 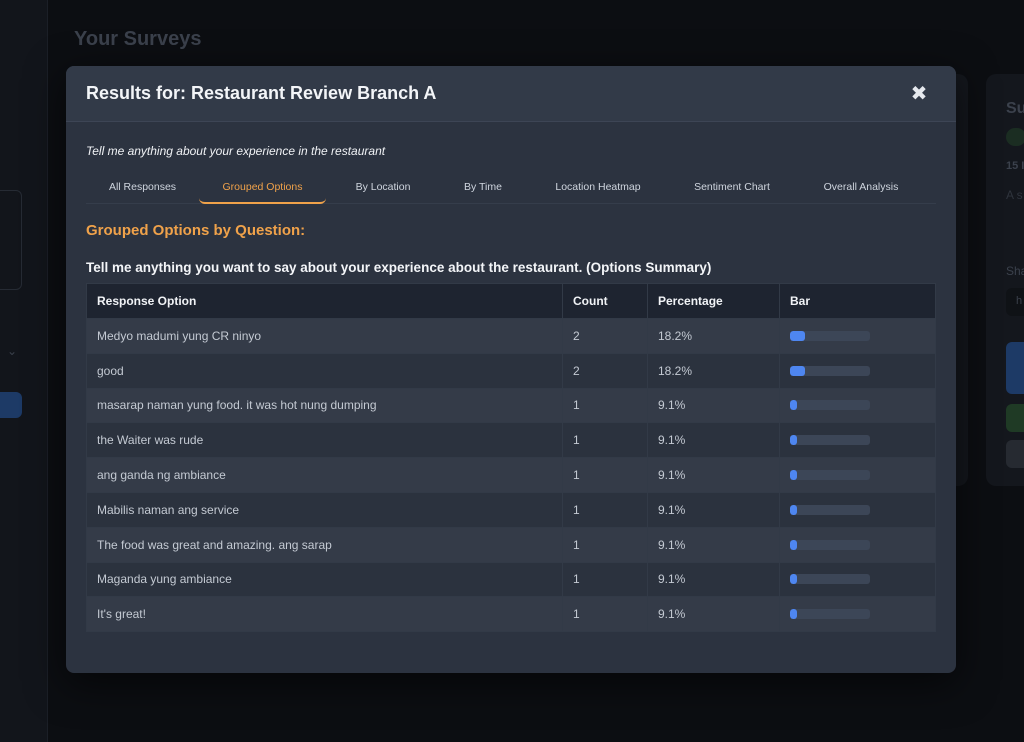 What do you see at coordinates (324, 301) in the screenshot?
I see `column-header-response-option: Response Option` at bounding box center [324, 301].